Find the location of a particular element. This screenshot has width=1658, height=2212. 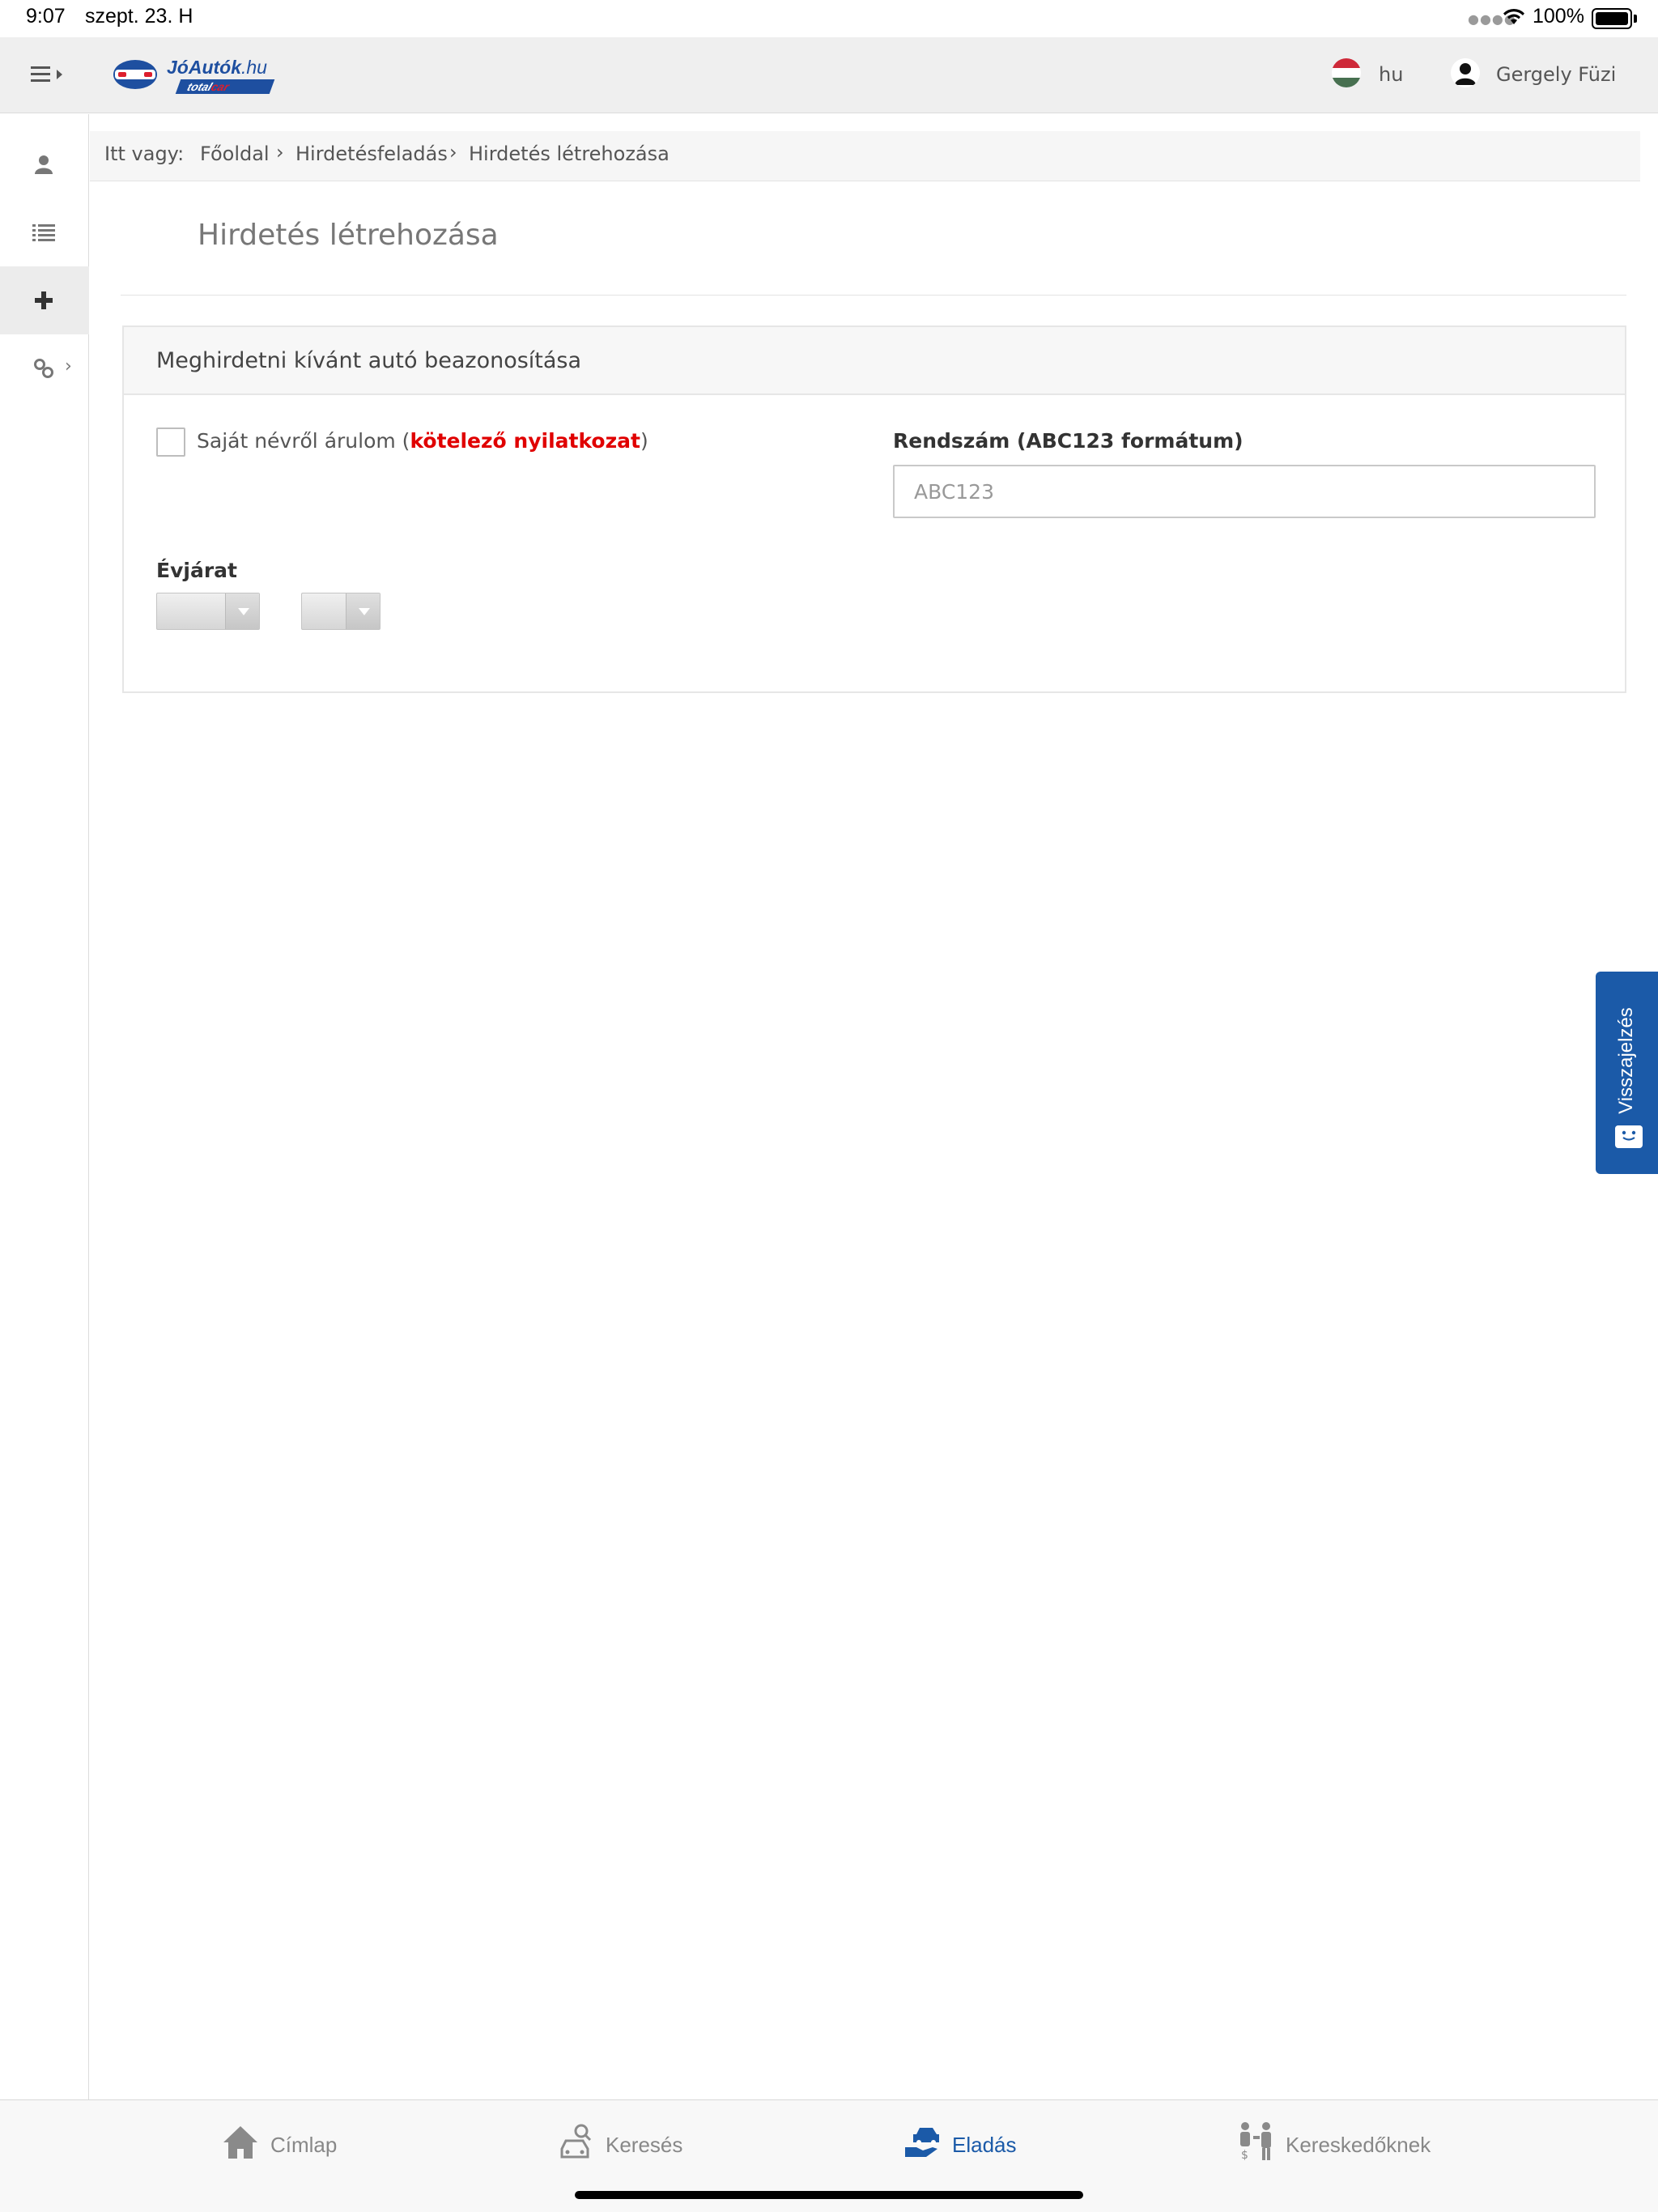

tab-dealers-label: Kereskedőknek is located at coordinates (1358, 2145).